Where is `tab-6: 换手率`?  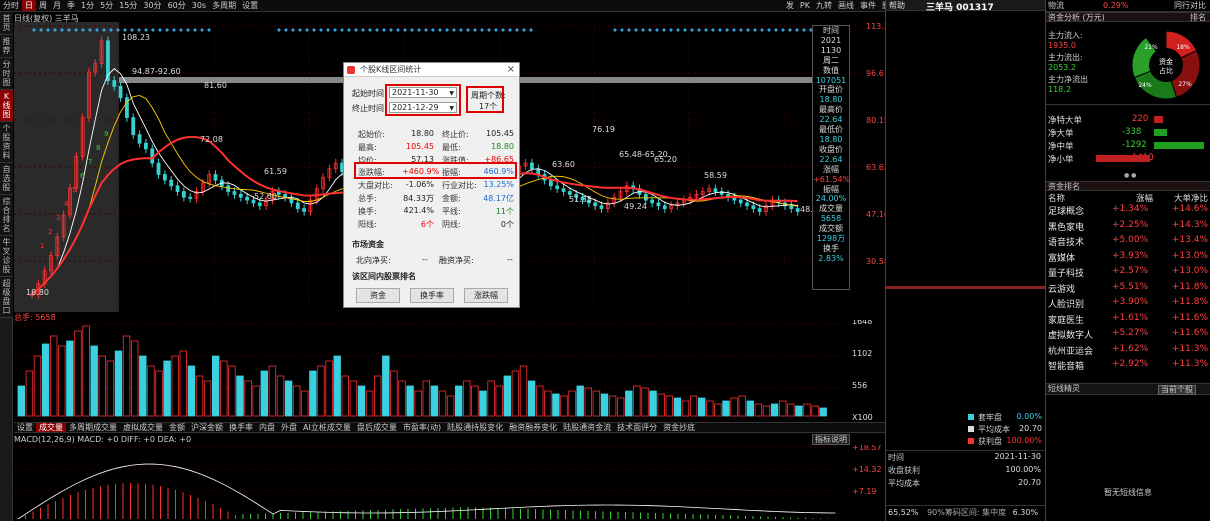
tab-6: 换手率 is located at coordinates (241, 427).